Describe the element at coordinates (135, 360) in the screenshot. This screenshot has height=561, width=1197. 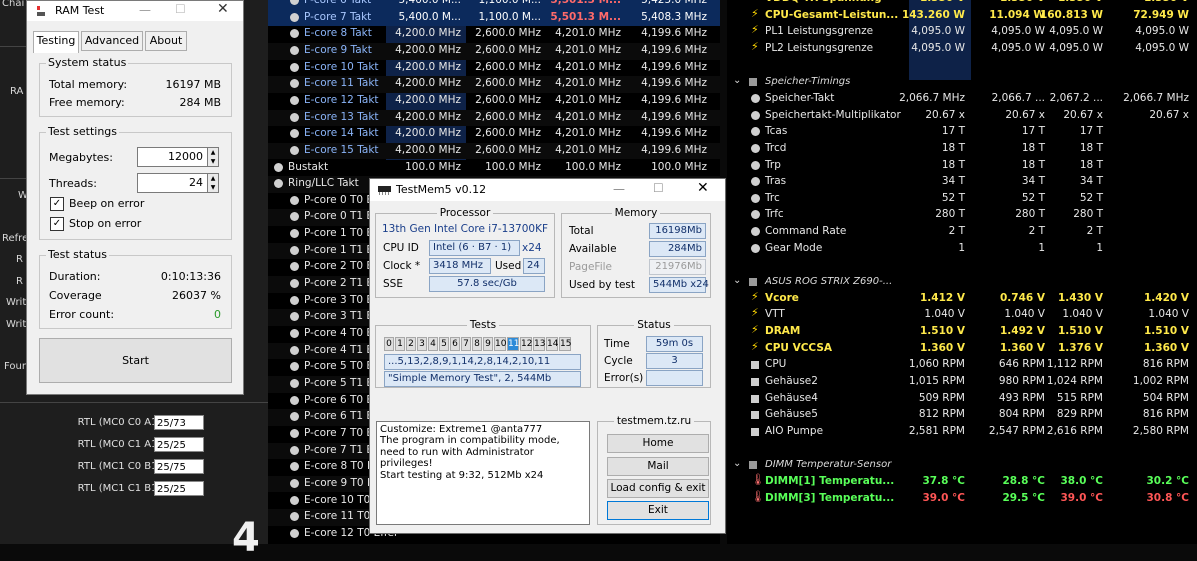
I see `start-button: Start` at that location.